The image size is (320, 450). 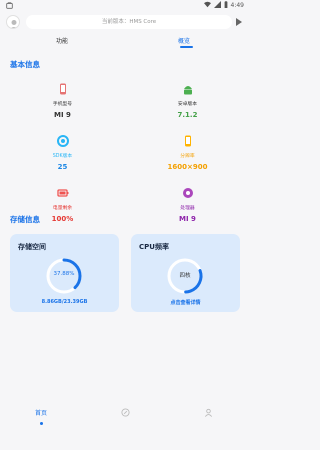 What do you see at coordinates (41, 423) in the screenshot?
I see `nav-active-dot` at bounding box center [41, 423].